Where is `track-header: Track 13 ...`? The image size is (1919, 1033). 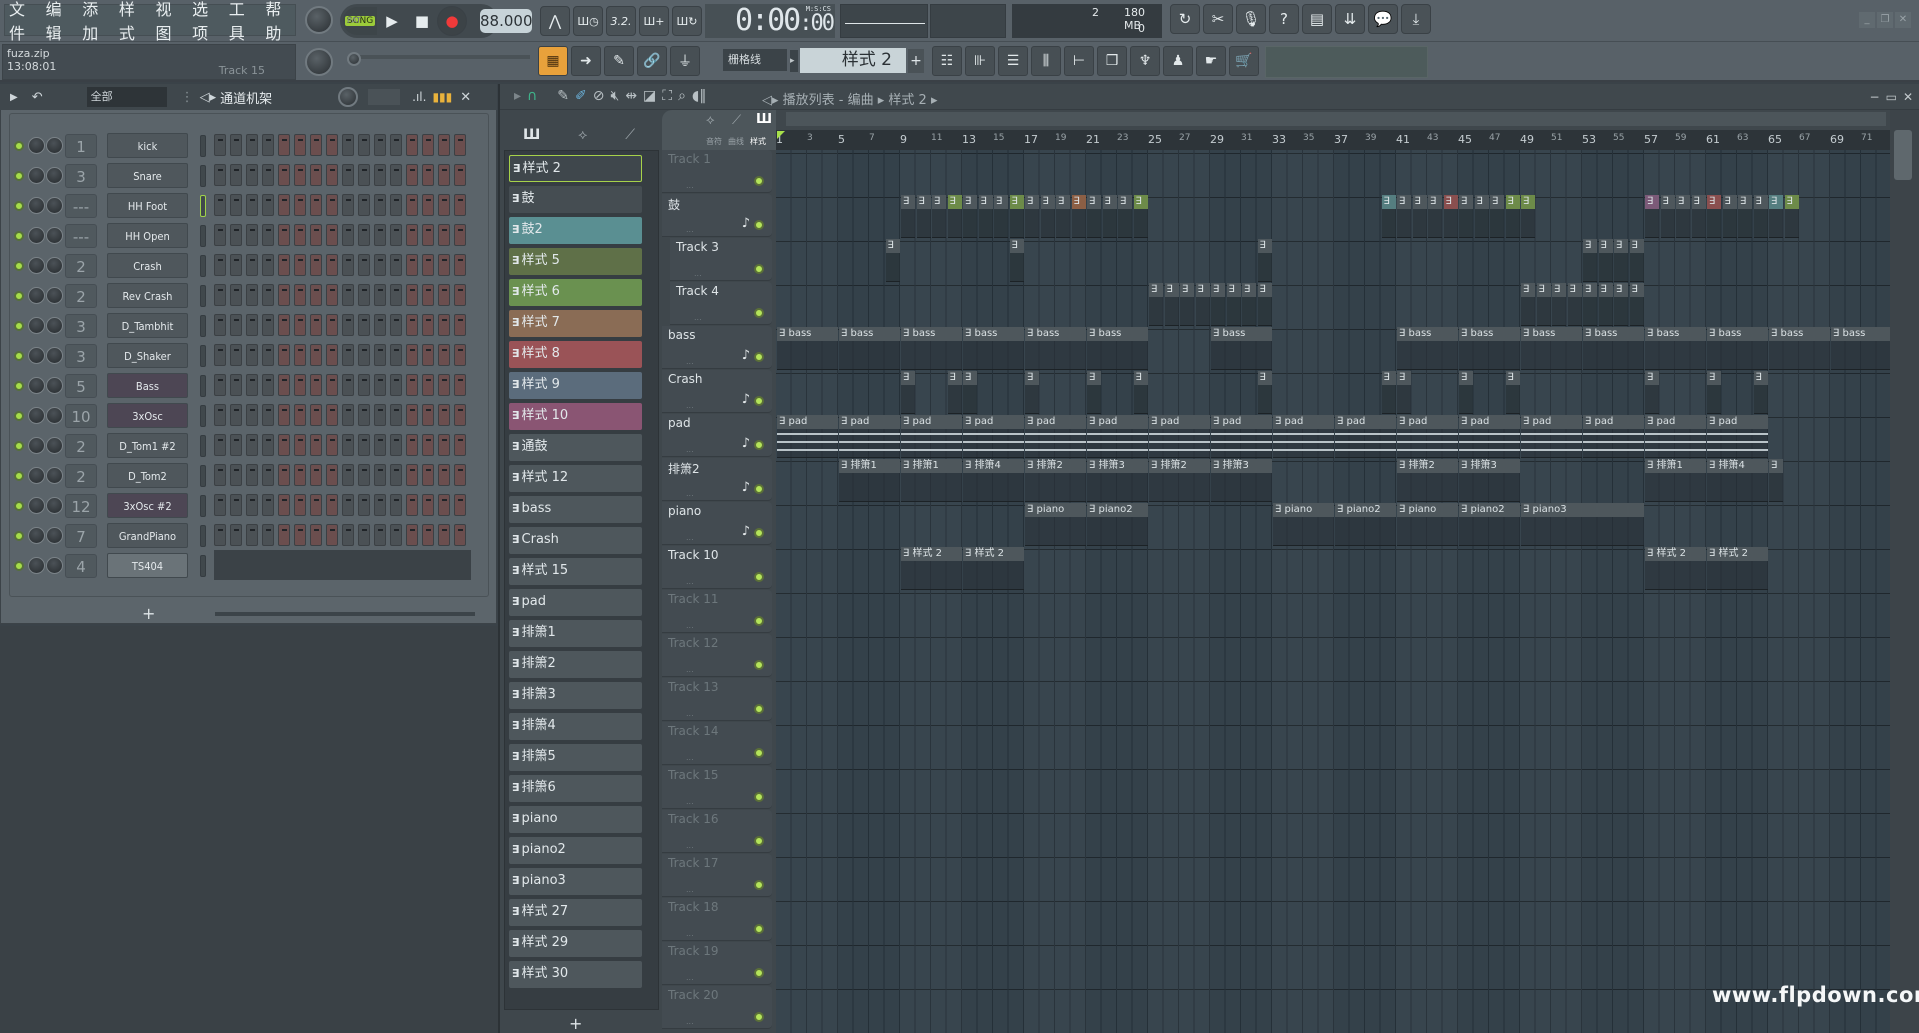 track-header: Track 13 ... is located at coordinates (717, 699).